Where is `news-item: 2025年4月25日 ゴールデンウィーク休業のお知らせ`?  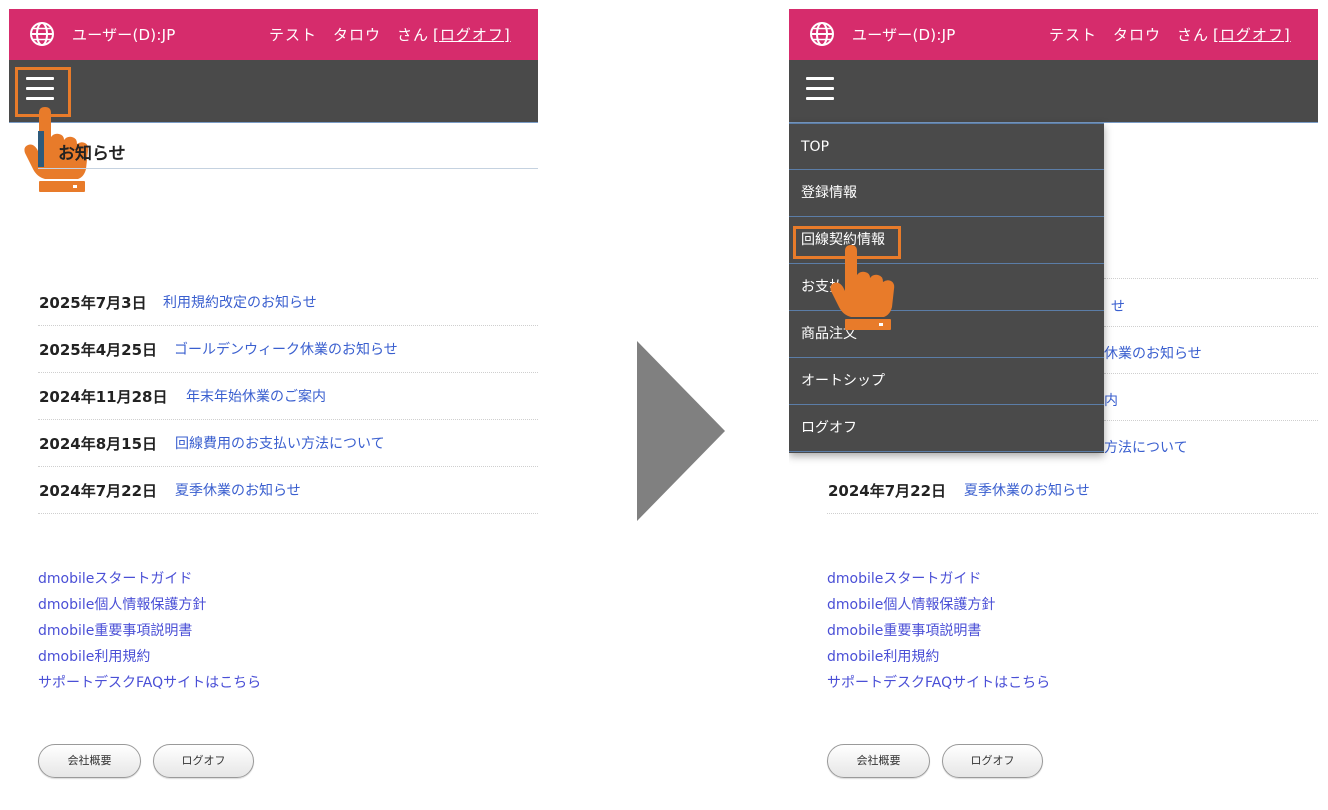
news-item: 2025年4月25日 ゴールデンウィーク休業のお知らせ is located at coordinates (288, 349).